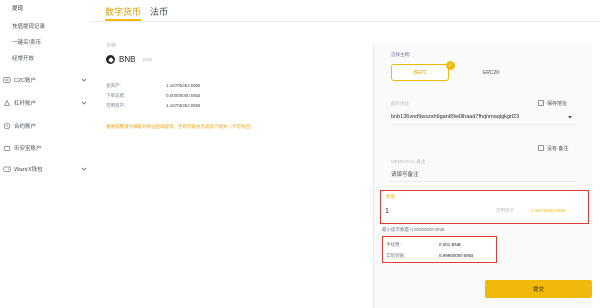 The image size is (600, 308). Describe the element at coordinates (159, 11) in the screenshot. I see `tab-fiat: 法币` at that location.